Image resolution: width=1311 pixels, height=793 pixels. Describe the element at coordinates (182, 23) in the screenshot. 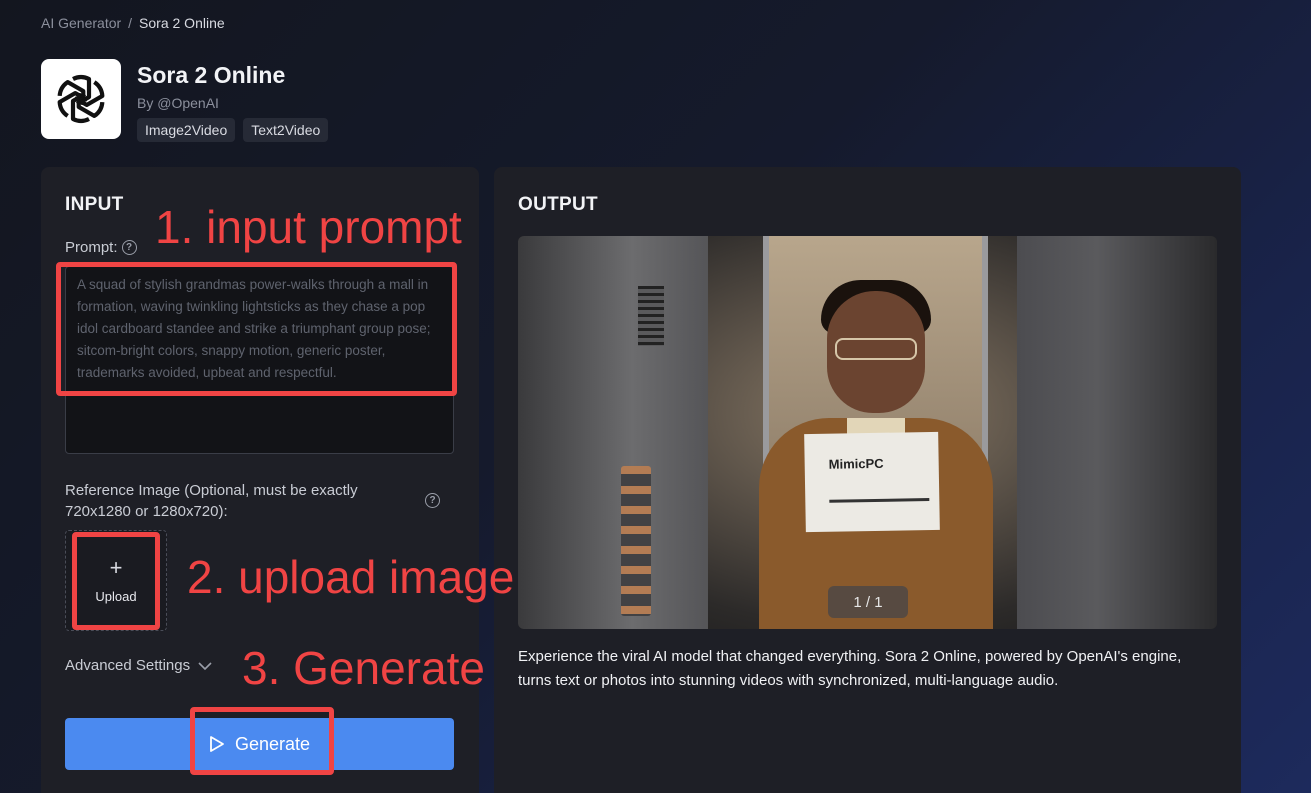

I see `breadcrumb-current: Sora 2 Online` at that location.